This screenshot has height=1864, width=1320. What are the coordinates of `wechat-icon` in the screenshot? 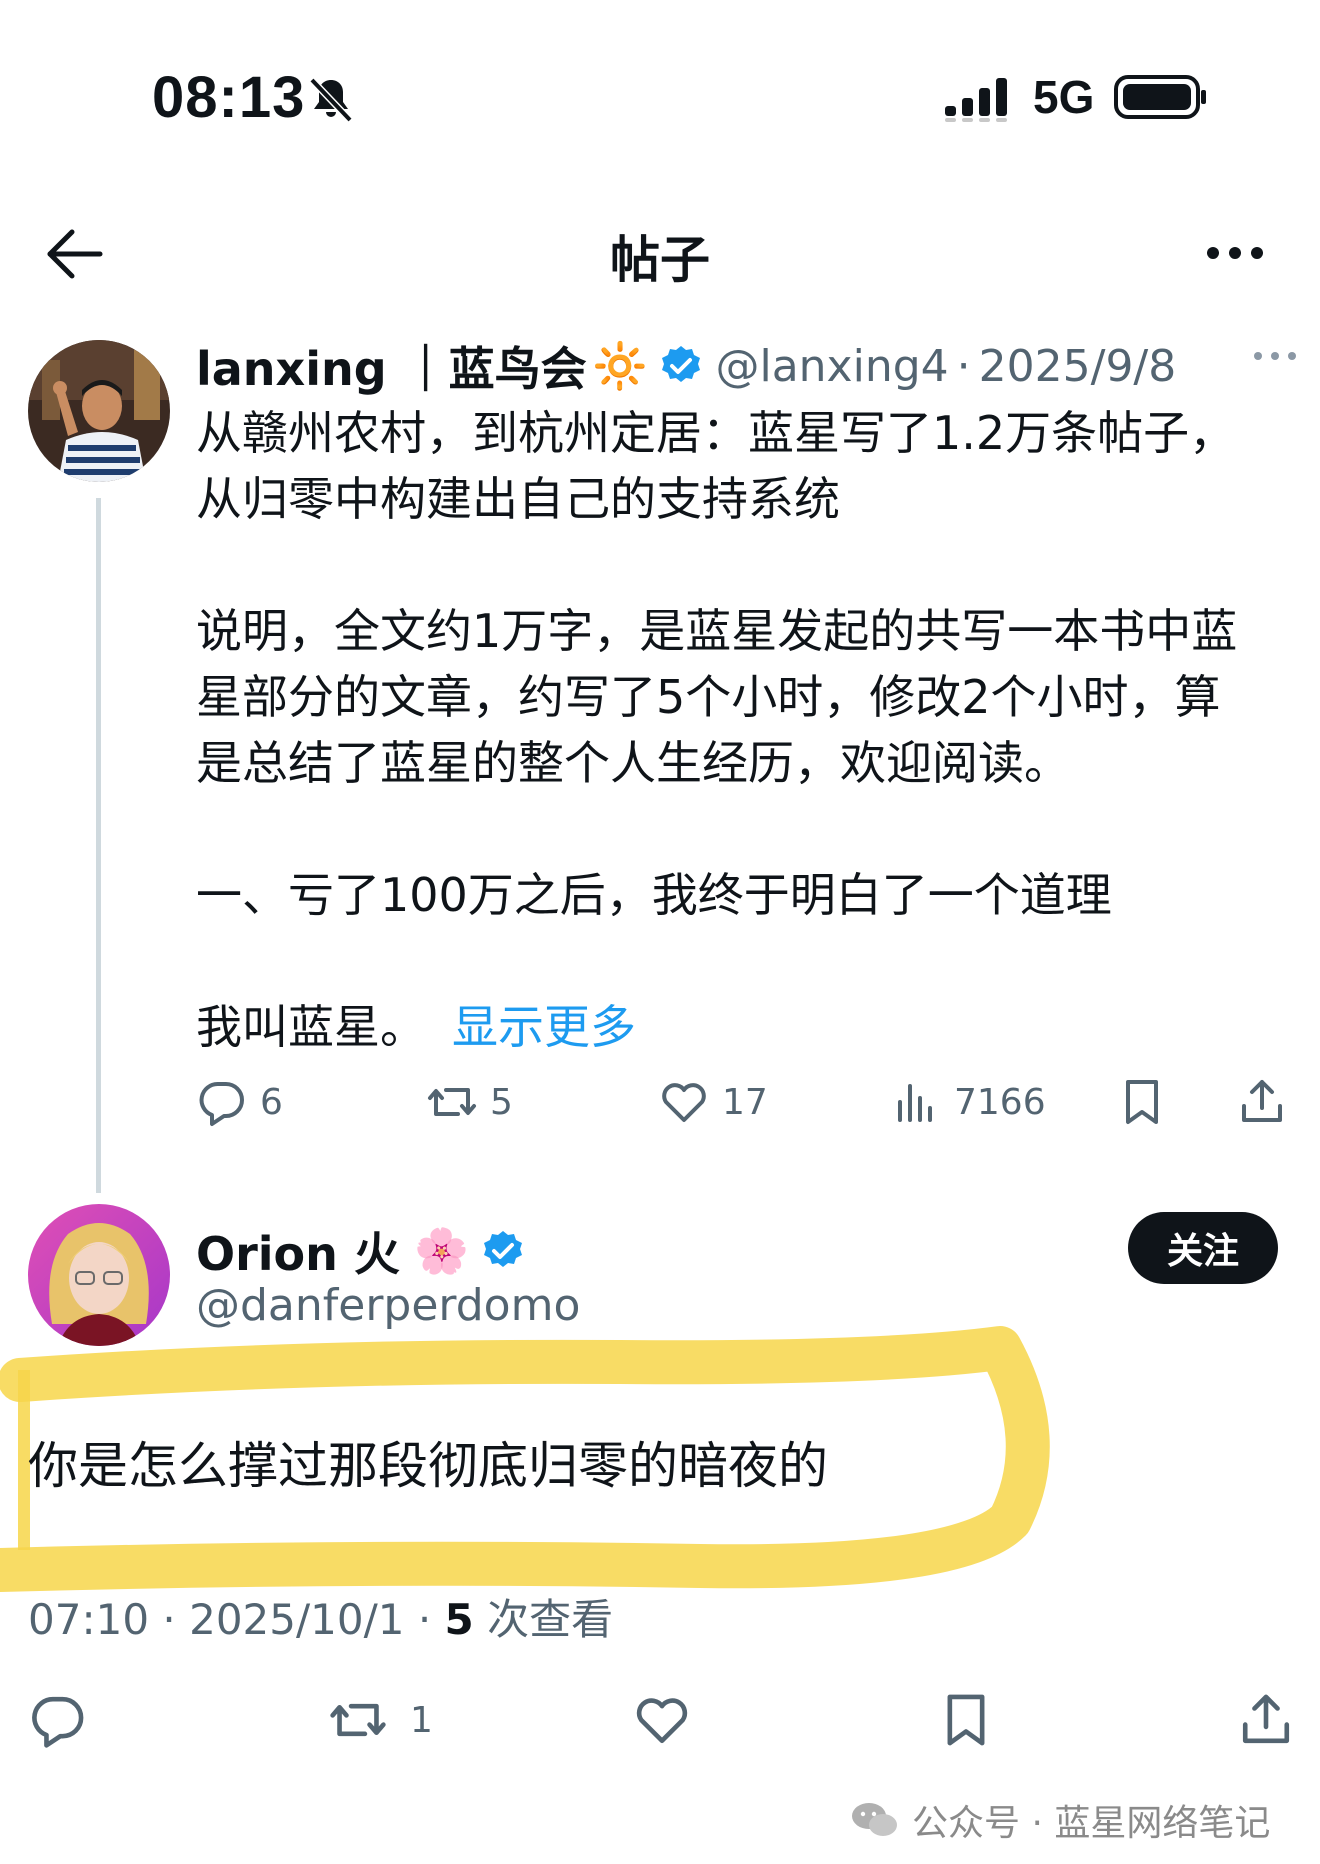 It's located at (874, 1819).